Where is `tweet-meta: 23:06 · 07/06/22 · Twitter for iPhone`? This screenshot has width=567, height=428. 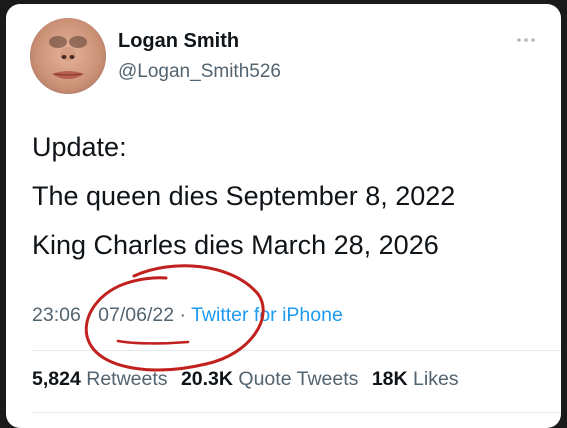
tweet-meta: 23:06 · 07/06/22 · Twitter for iPhone is located at coordinates (187, 315).